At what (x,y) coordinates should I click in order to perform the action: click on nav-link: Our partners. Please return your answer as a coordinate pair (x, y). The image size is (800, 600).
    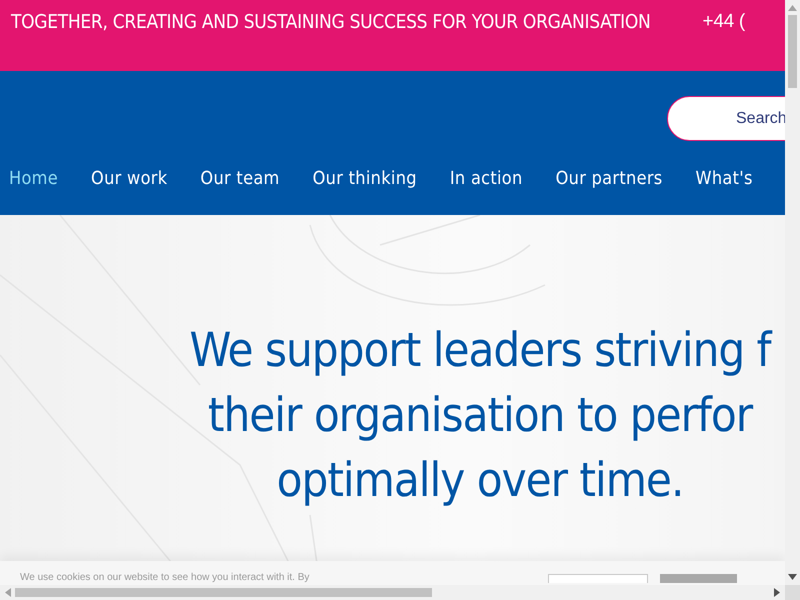
    Looking at the image, I should click on (609, 178).